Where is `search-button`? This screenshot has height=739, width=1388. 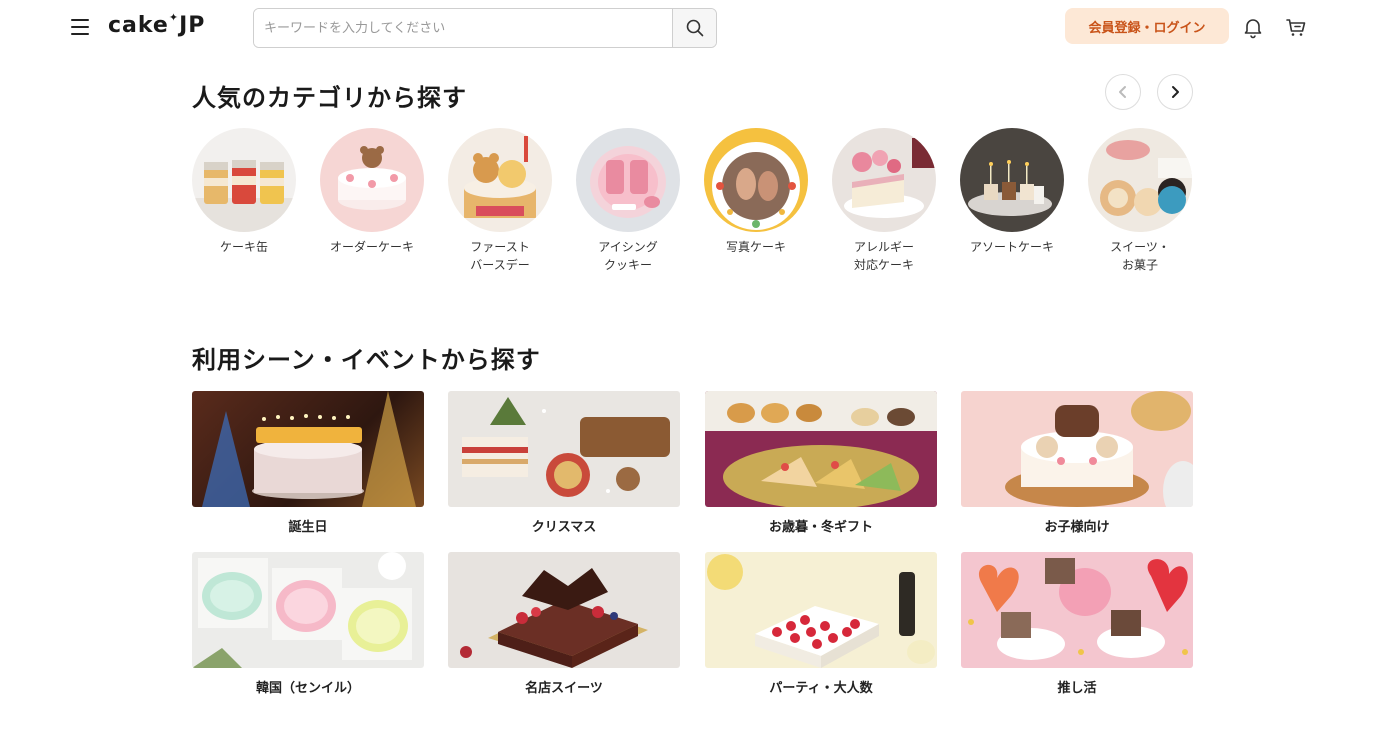 search-button is located at coordinates (694, 28).